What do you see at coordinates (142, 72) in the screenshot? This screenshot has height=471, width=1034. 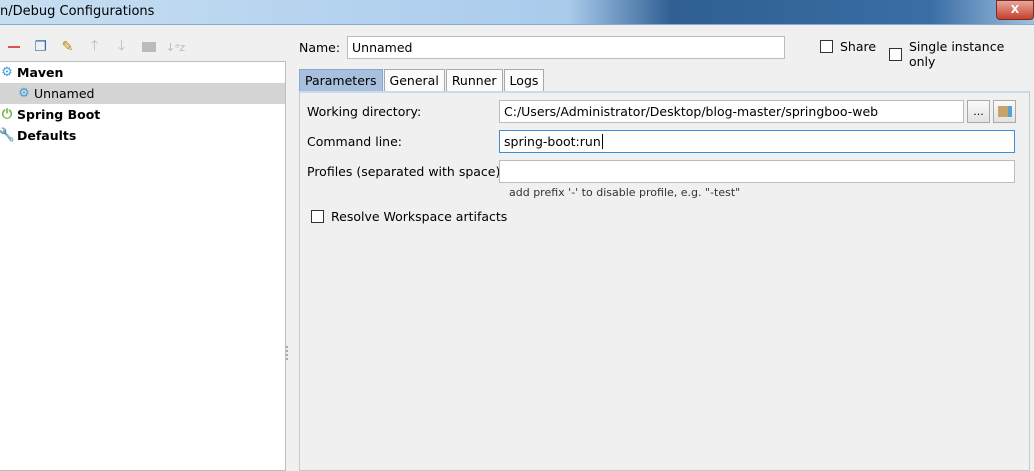 I see `tree-item-maven: ⚙ Maven` at bounding box center [142, 72].